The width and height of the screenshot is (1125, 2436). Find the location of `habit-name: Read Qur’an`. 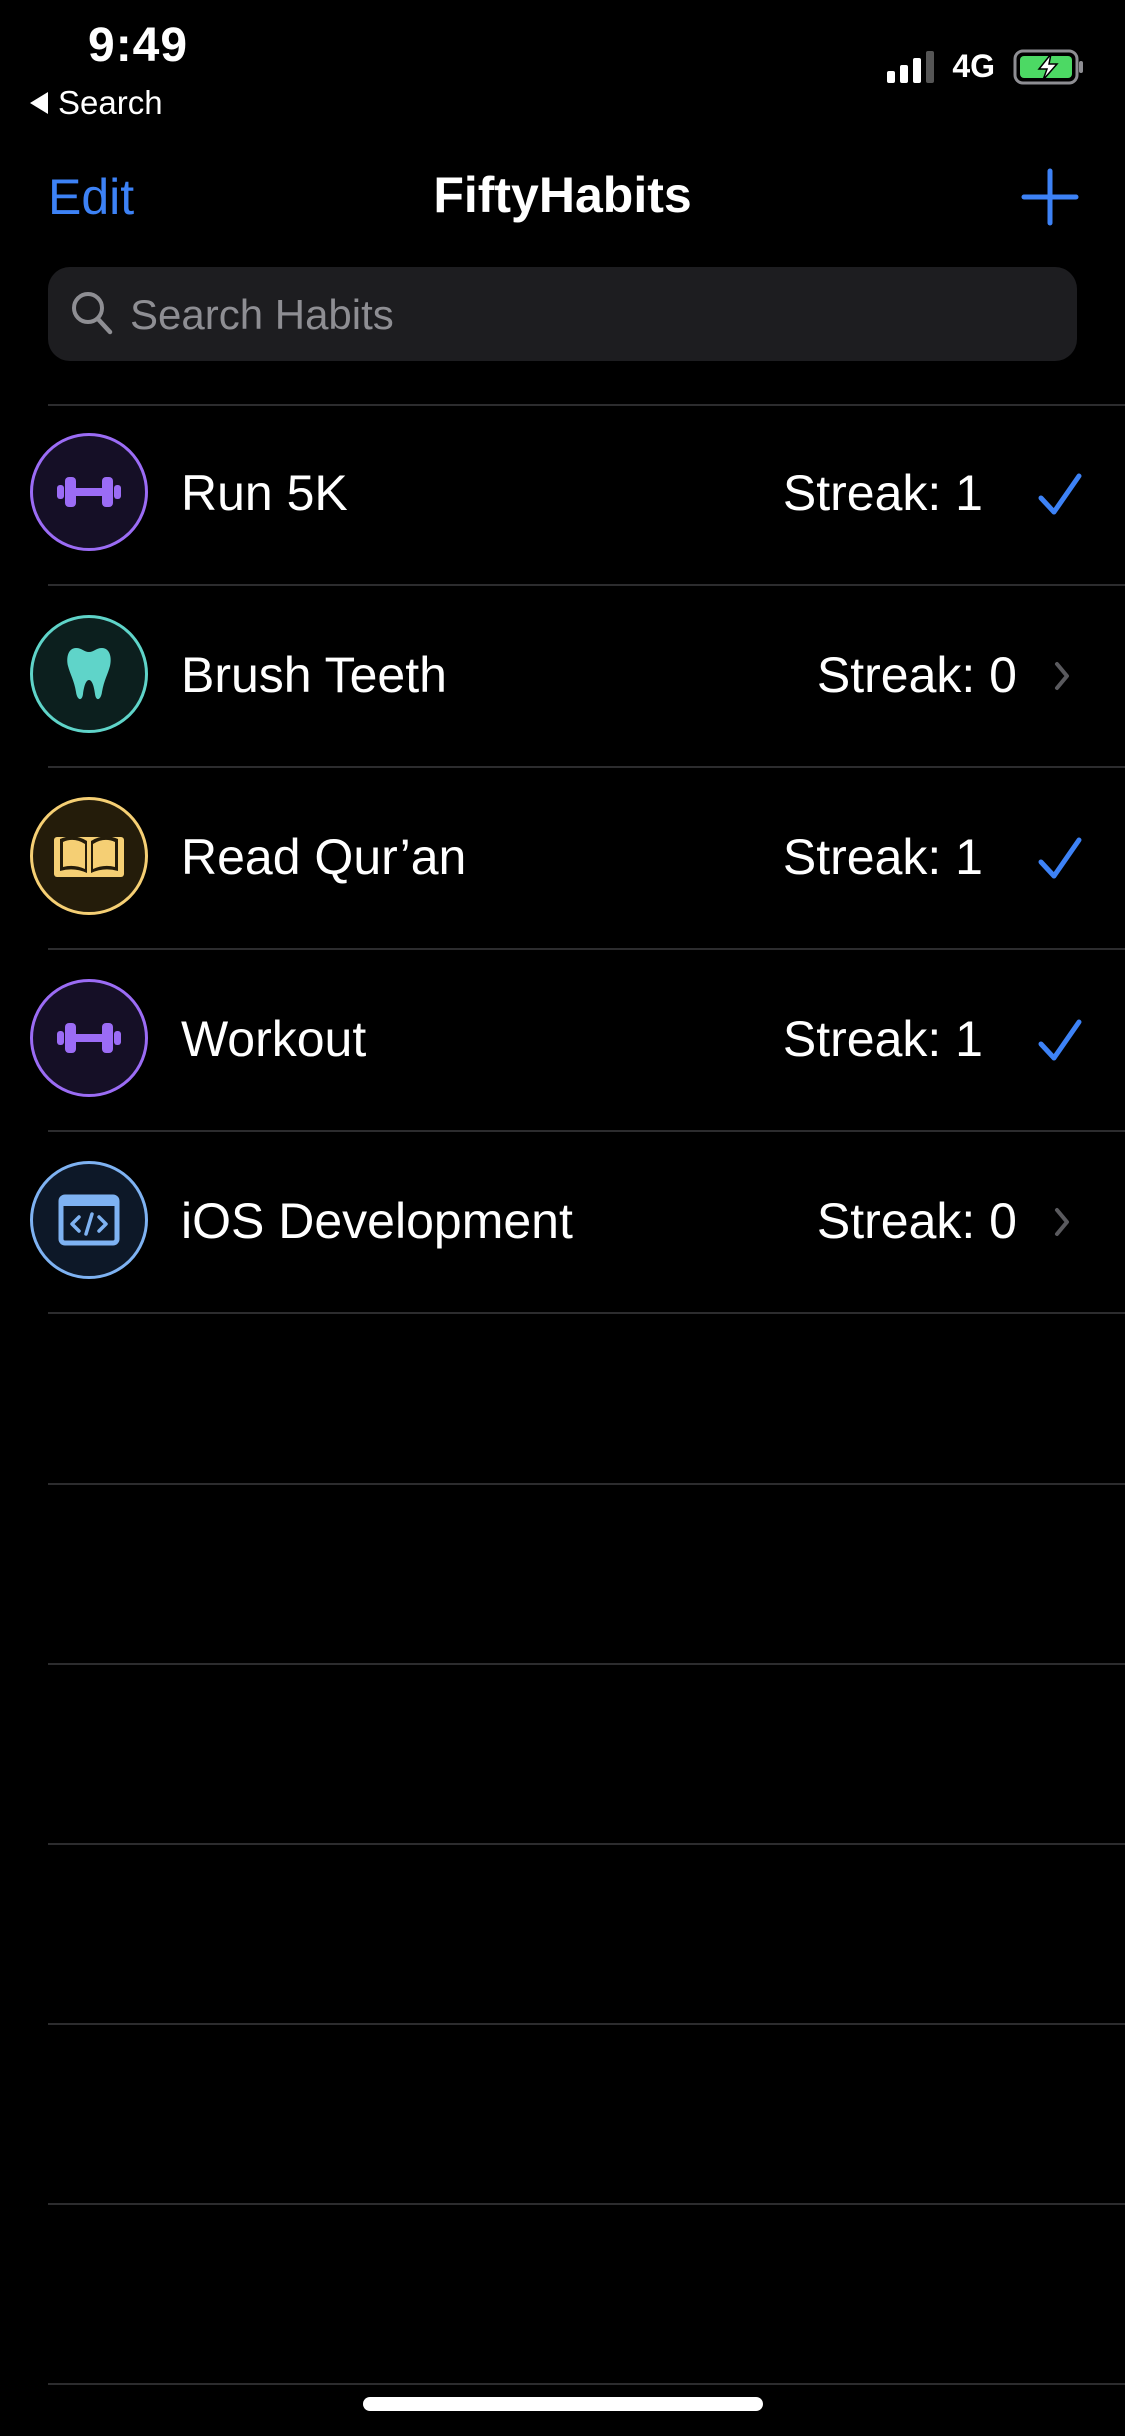

habit-name: Read Qur’an is located at coordinates (324, 857).